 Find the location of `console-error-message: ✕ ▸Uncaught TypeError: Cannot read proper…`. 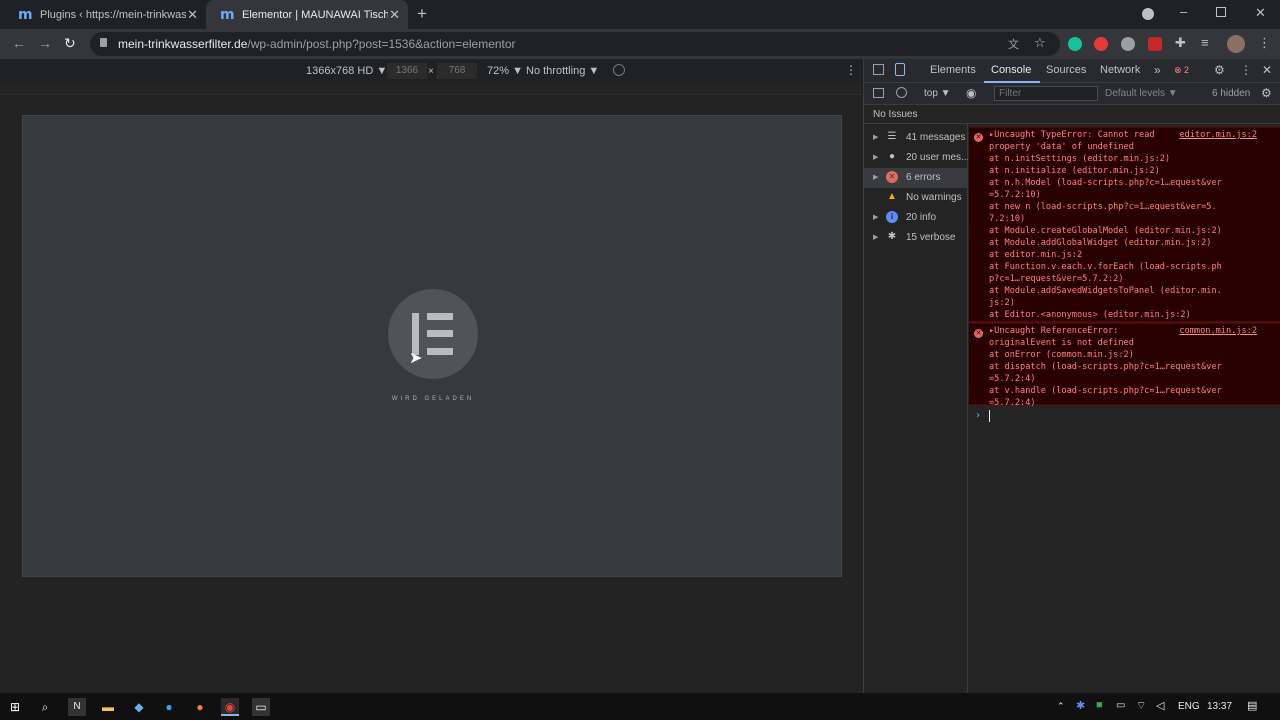

console-error-message: ✕ ▸Uncaught TypeError: Cannot read proper… is located at coordinates (1124, 224).